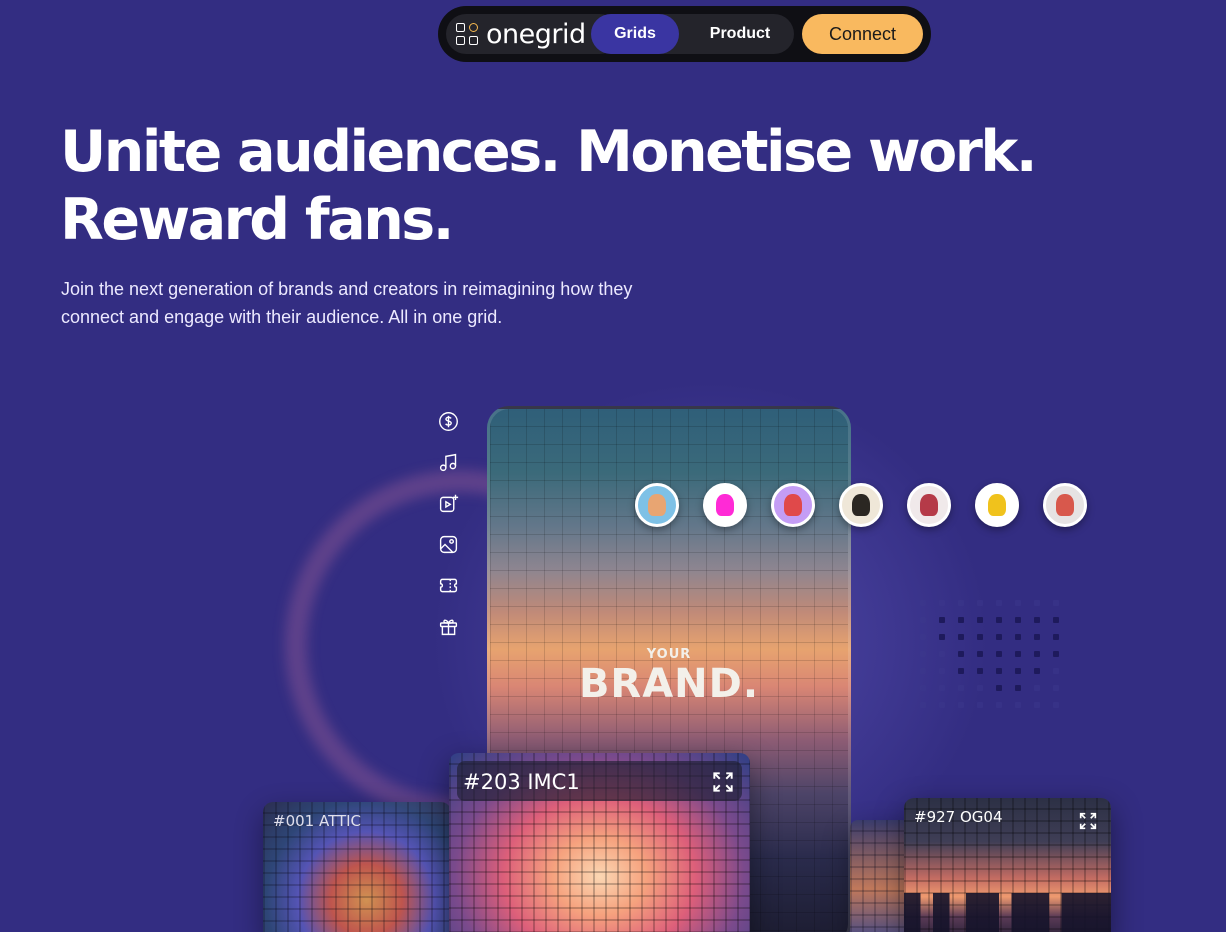 This screenshot has height=932, width=1226. I want to click on nft-card-partial, so click(880, 876).